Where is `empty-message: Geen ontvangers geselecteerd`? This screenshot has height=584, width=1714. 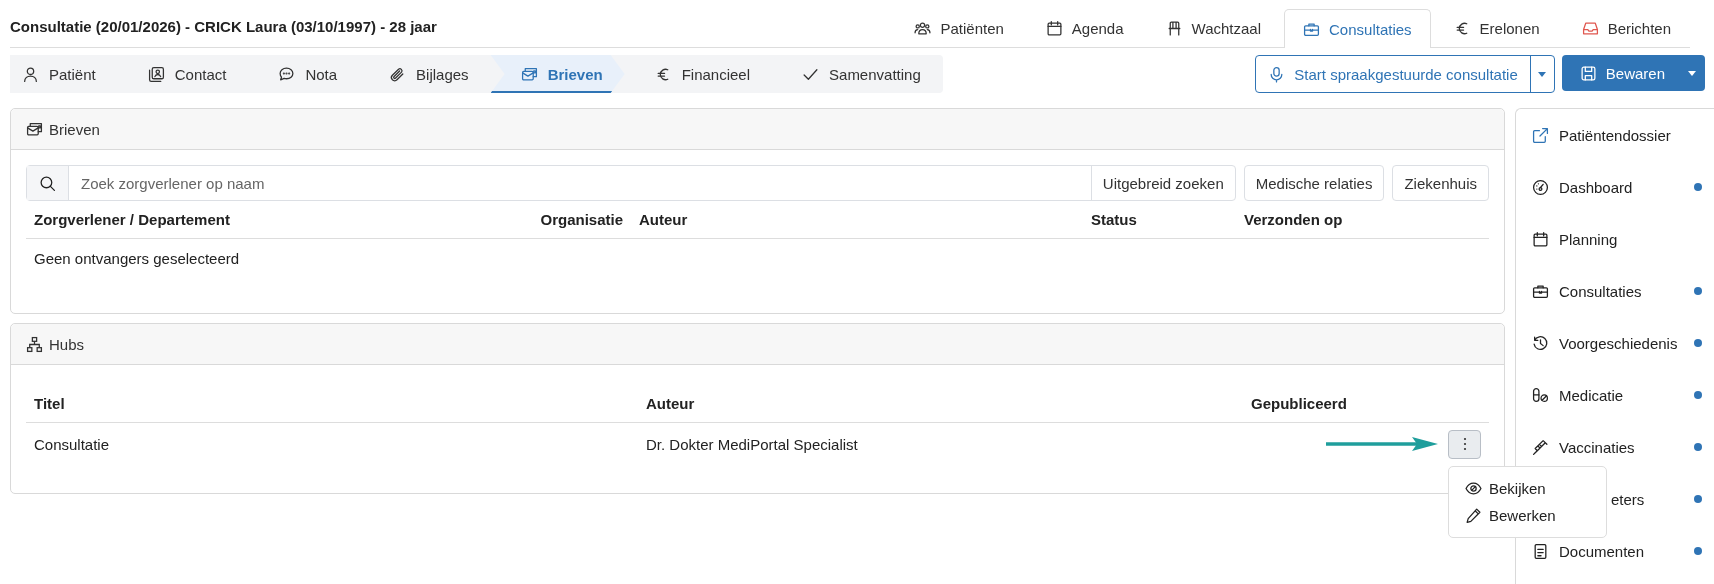
empty-message: Geen ontvangers geselecteerd is located at coordinates (137, 259).